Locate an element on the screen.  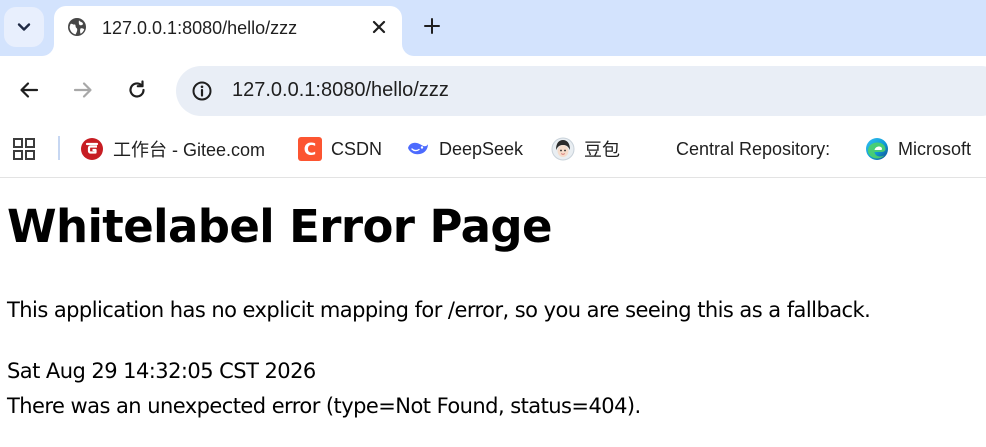
close-icon is located at coordinates (379, 27).